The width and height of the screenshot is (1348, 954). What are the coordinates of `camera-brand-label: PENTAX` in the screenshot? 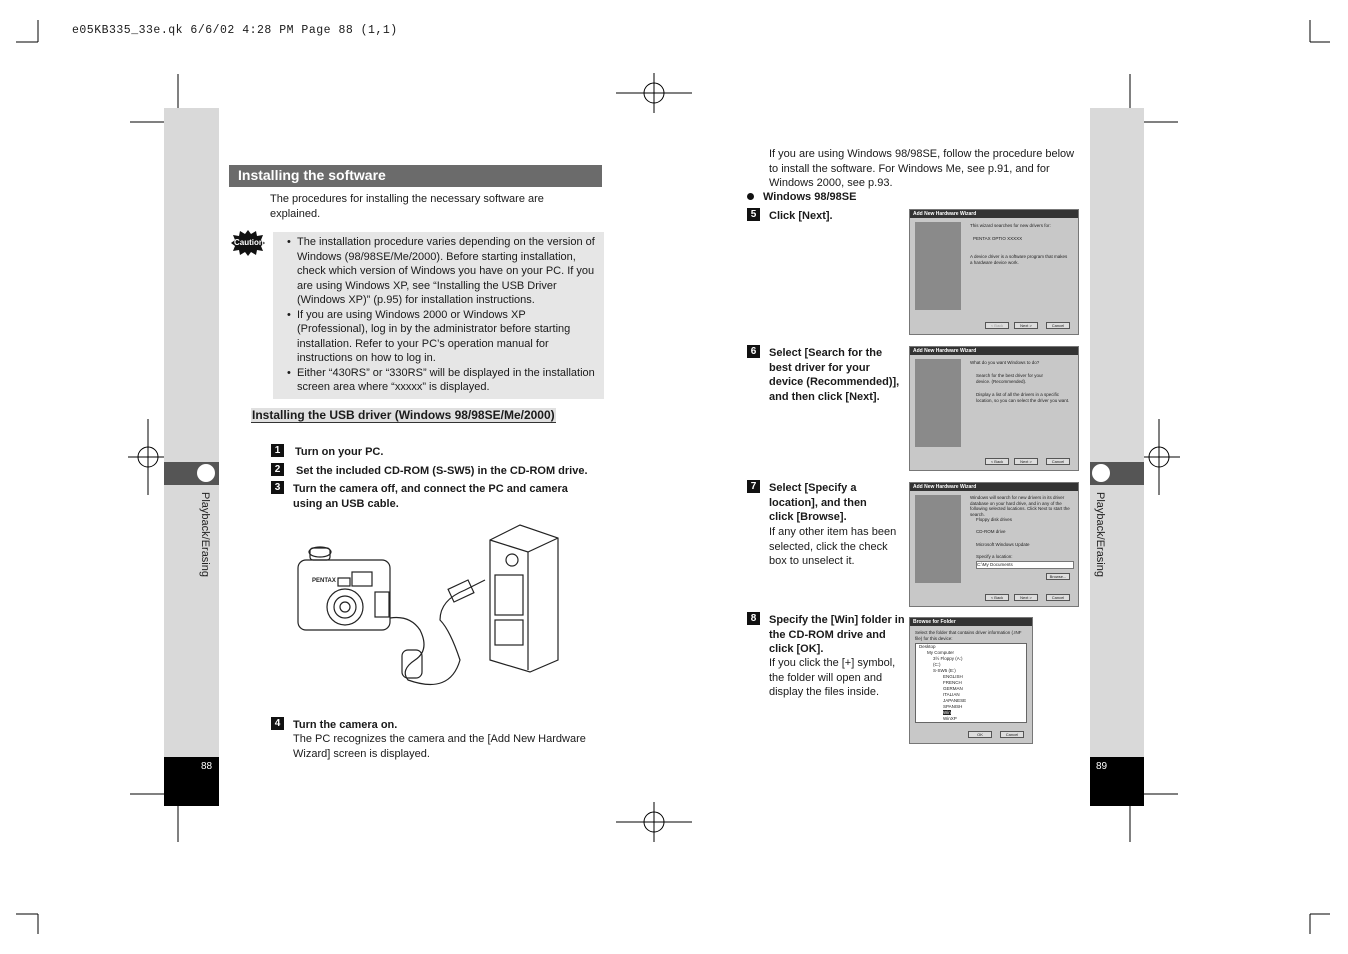 It's located at (324, 581).